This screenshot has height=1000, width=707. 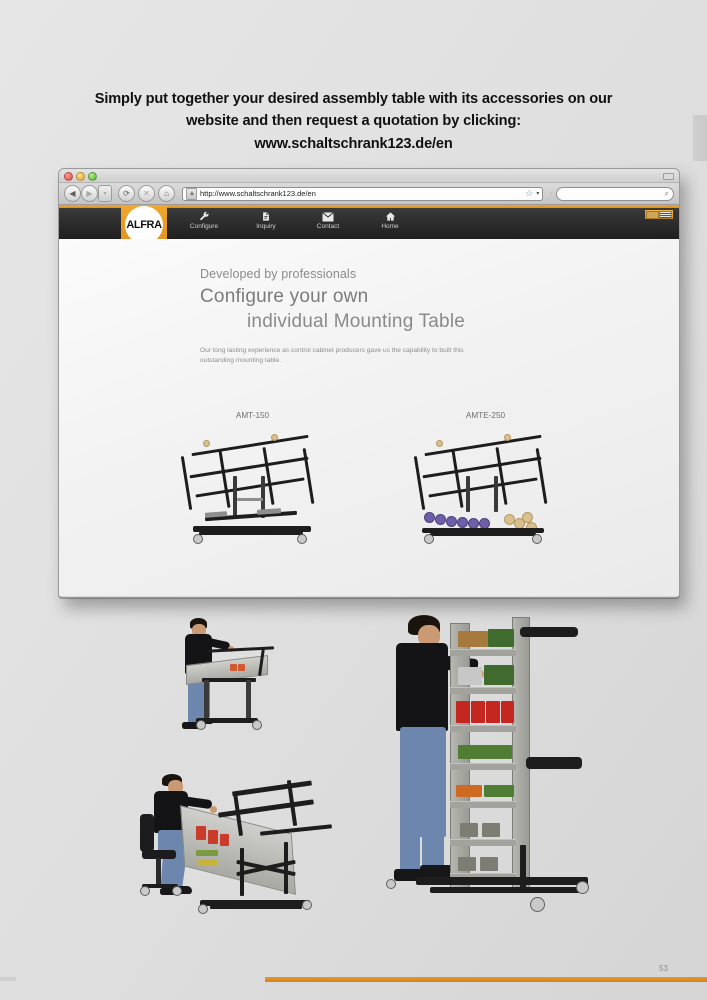 I want to click on document-icon, so click(x=266, y=216).